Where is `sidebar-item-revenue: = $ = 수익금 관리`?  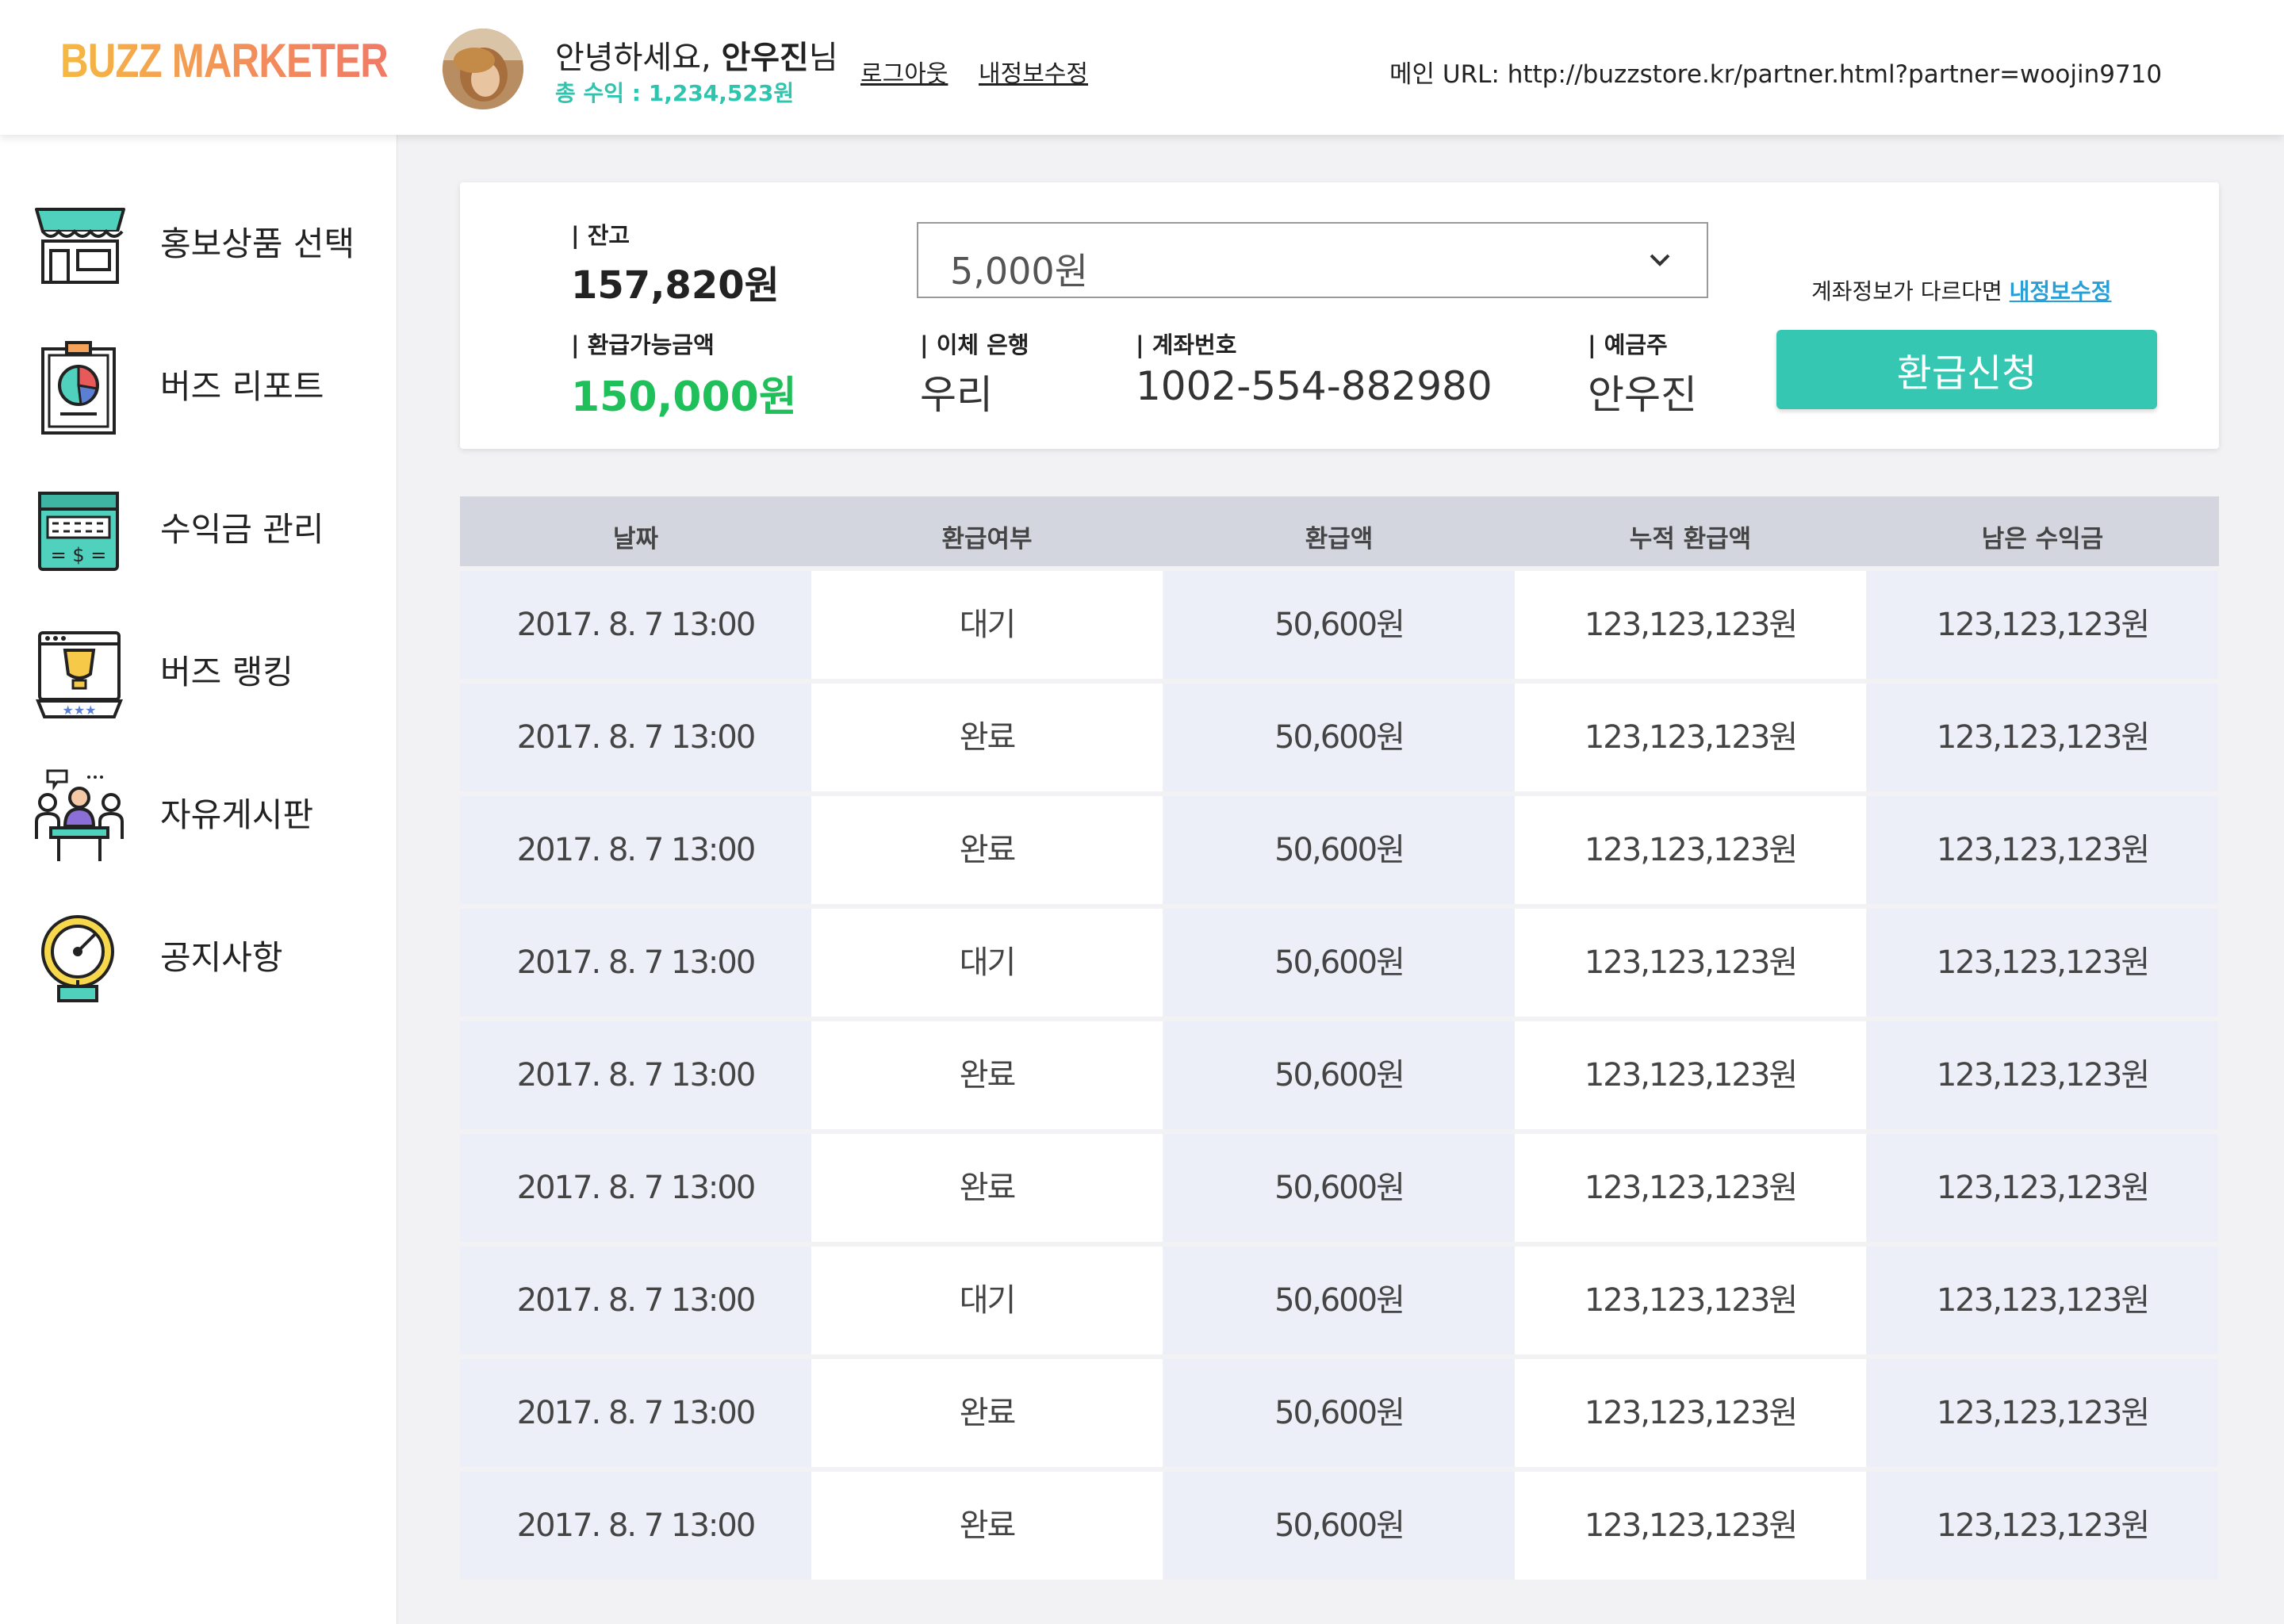 sidebar-item-revenue: = $ = 수익금 관리 is located at coordinates (198, 523).